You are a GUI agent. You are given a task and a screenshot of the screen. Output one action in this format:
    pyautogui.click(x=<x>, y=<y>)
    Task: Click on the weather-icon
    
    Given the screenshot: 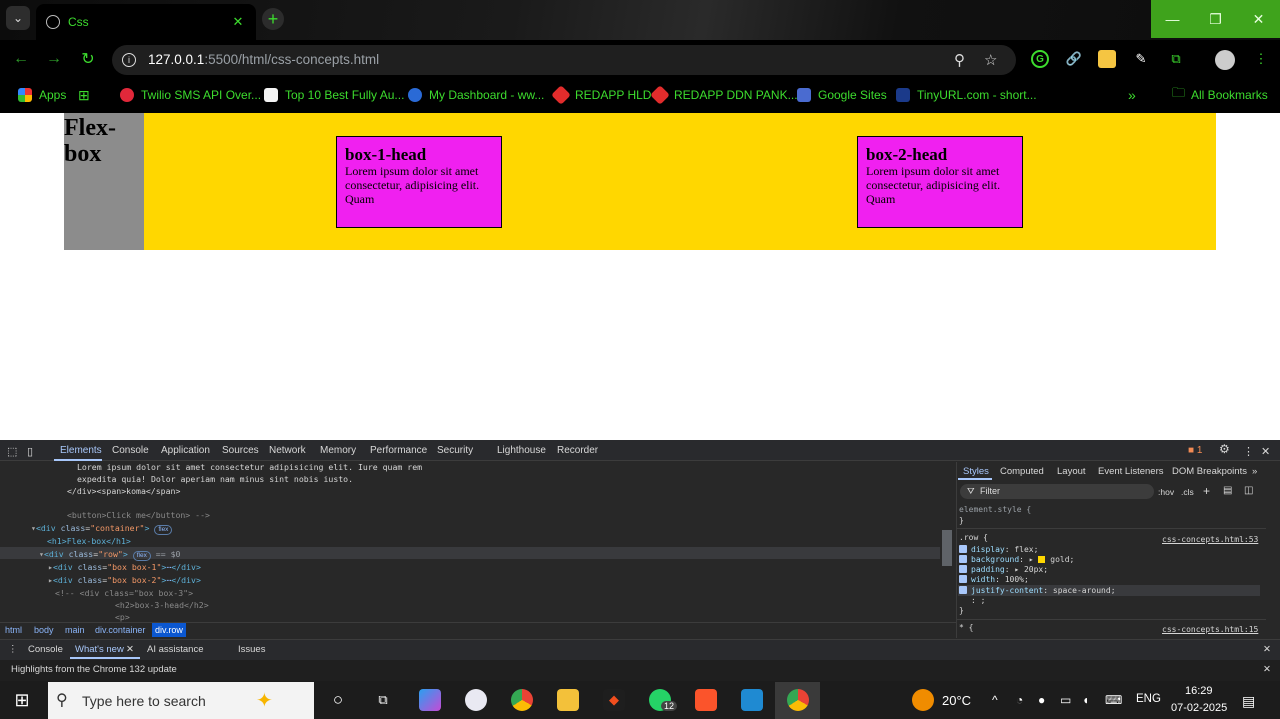 What is the action you would take?
    pyautogui.click(x=923, y=700)
    